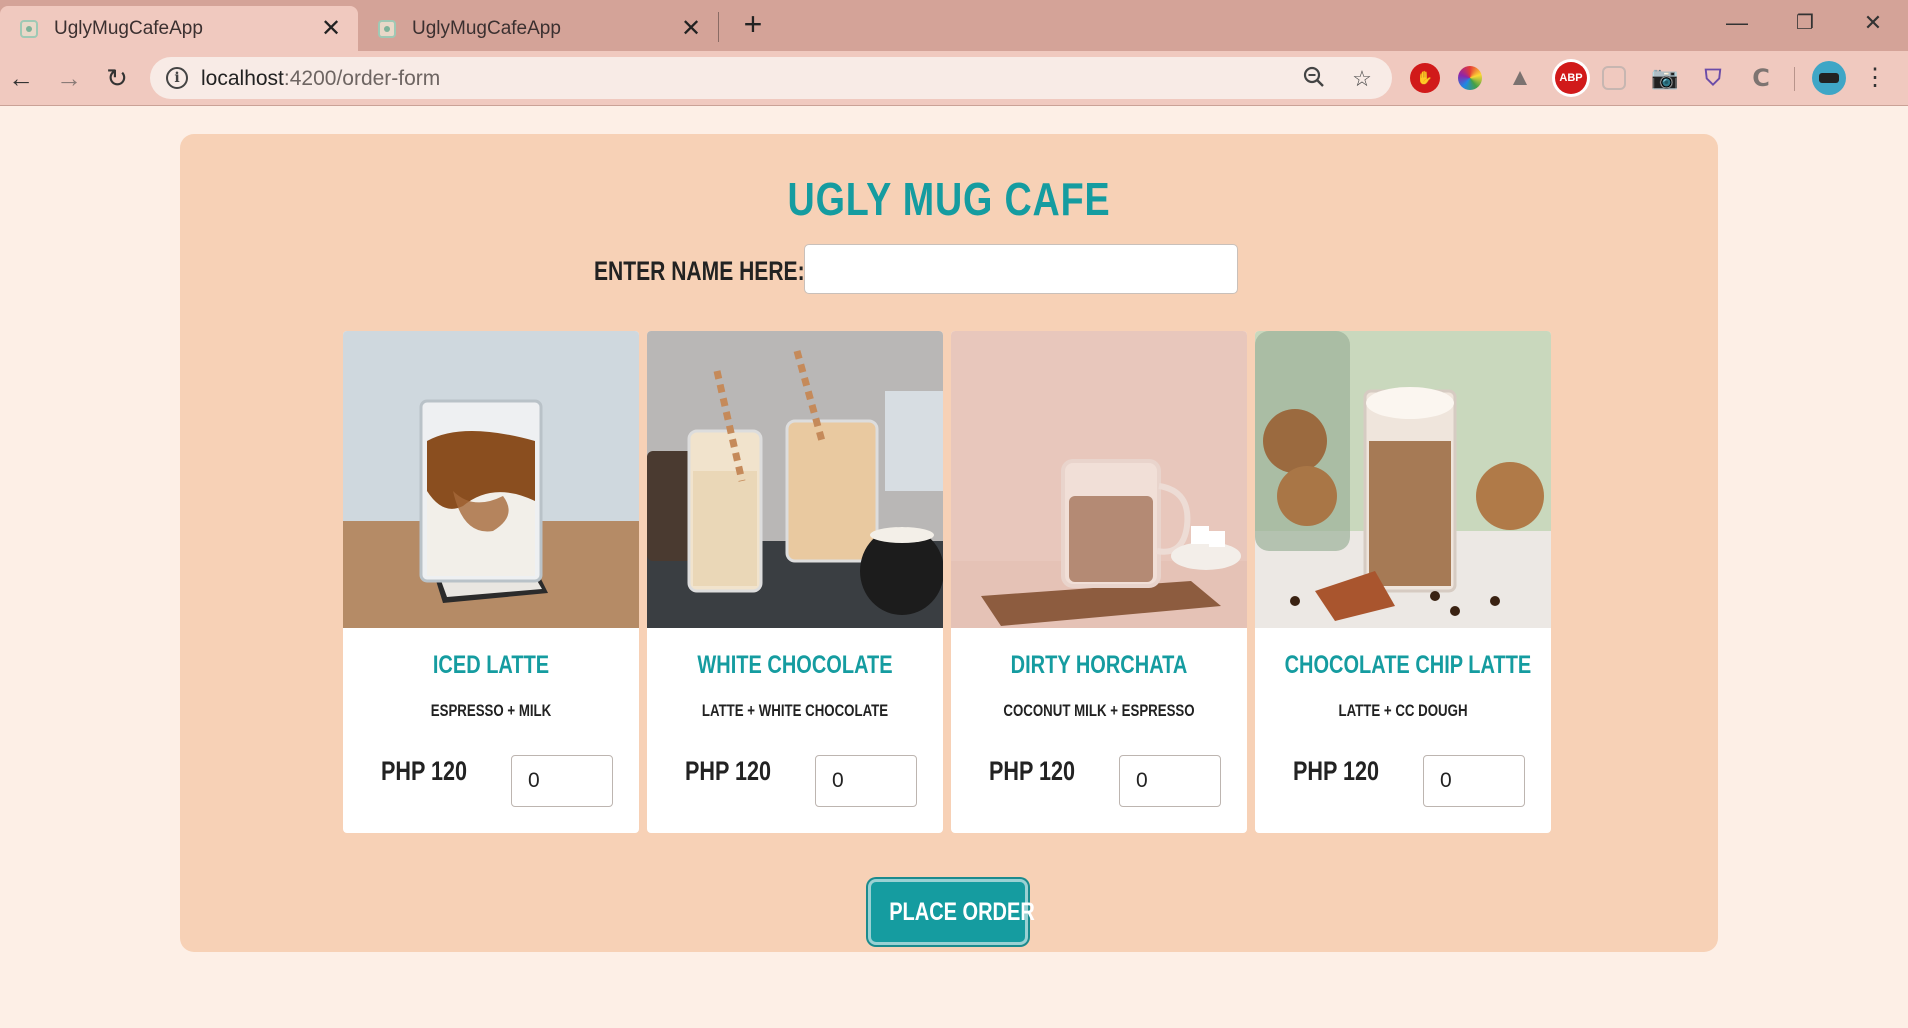 The width and height of the screenshot is (1908, 1028). Describe the element at coordinates (1470, 78) in the screenshot. I see `color-wheel-icon` at that location.